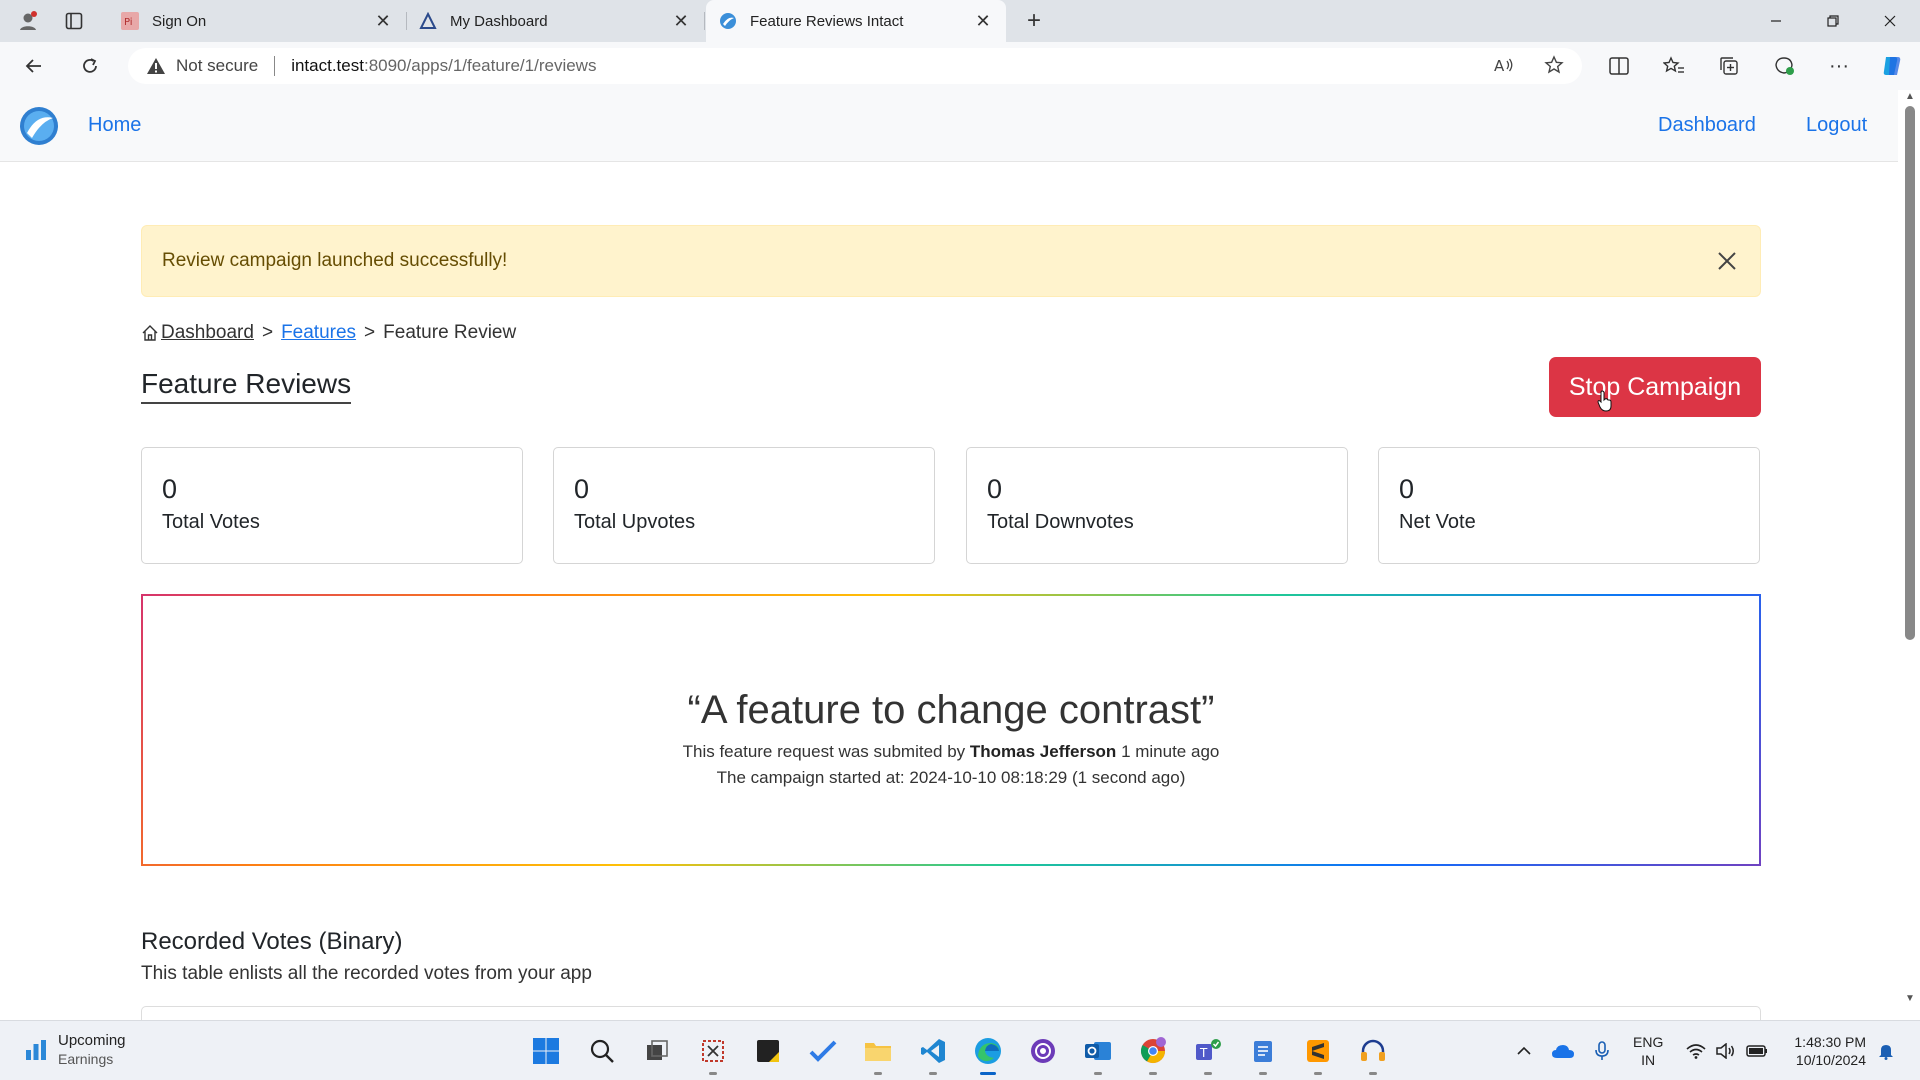  Describe the element at coordinates (1563, 1051) in the screenshot. I see `onedrive-icon` at that location.